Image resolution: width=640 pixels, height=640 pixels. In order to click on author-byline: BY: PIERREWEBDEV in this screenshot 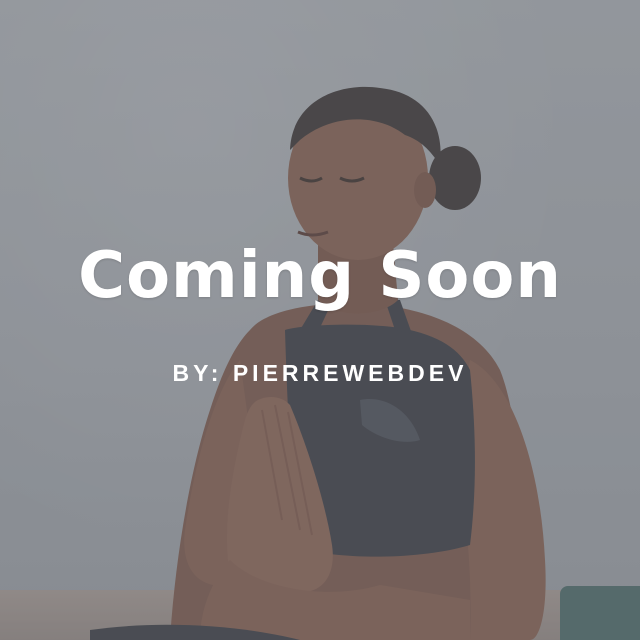, I will do `click(320, 373)`.